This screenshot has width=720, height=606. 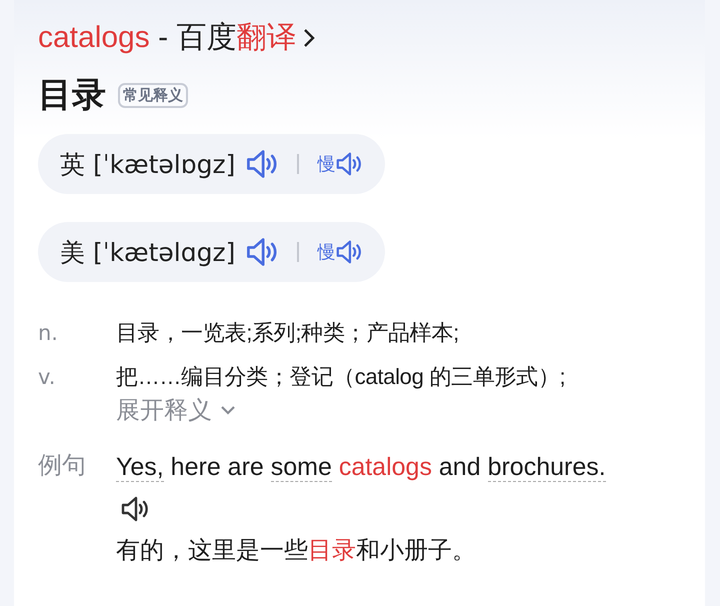 I want to click on play-example-button, so click(x=135, y=509).